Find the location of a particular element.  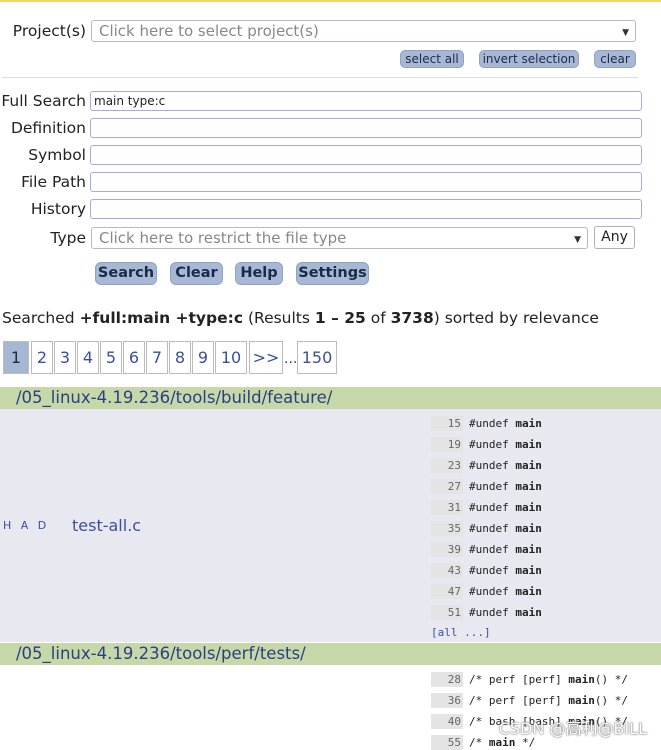

page-last: 150 is located at coordinates (317, 357).